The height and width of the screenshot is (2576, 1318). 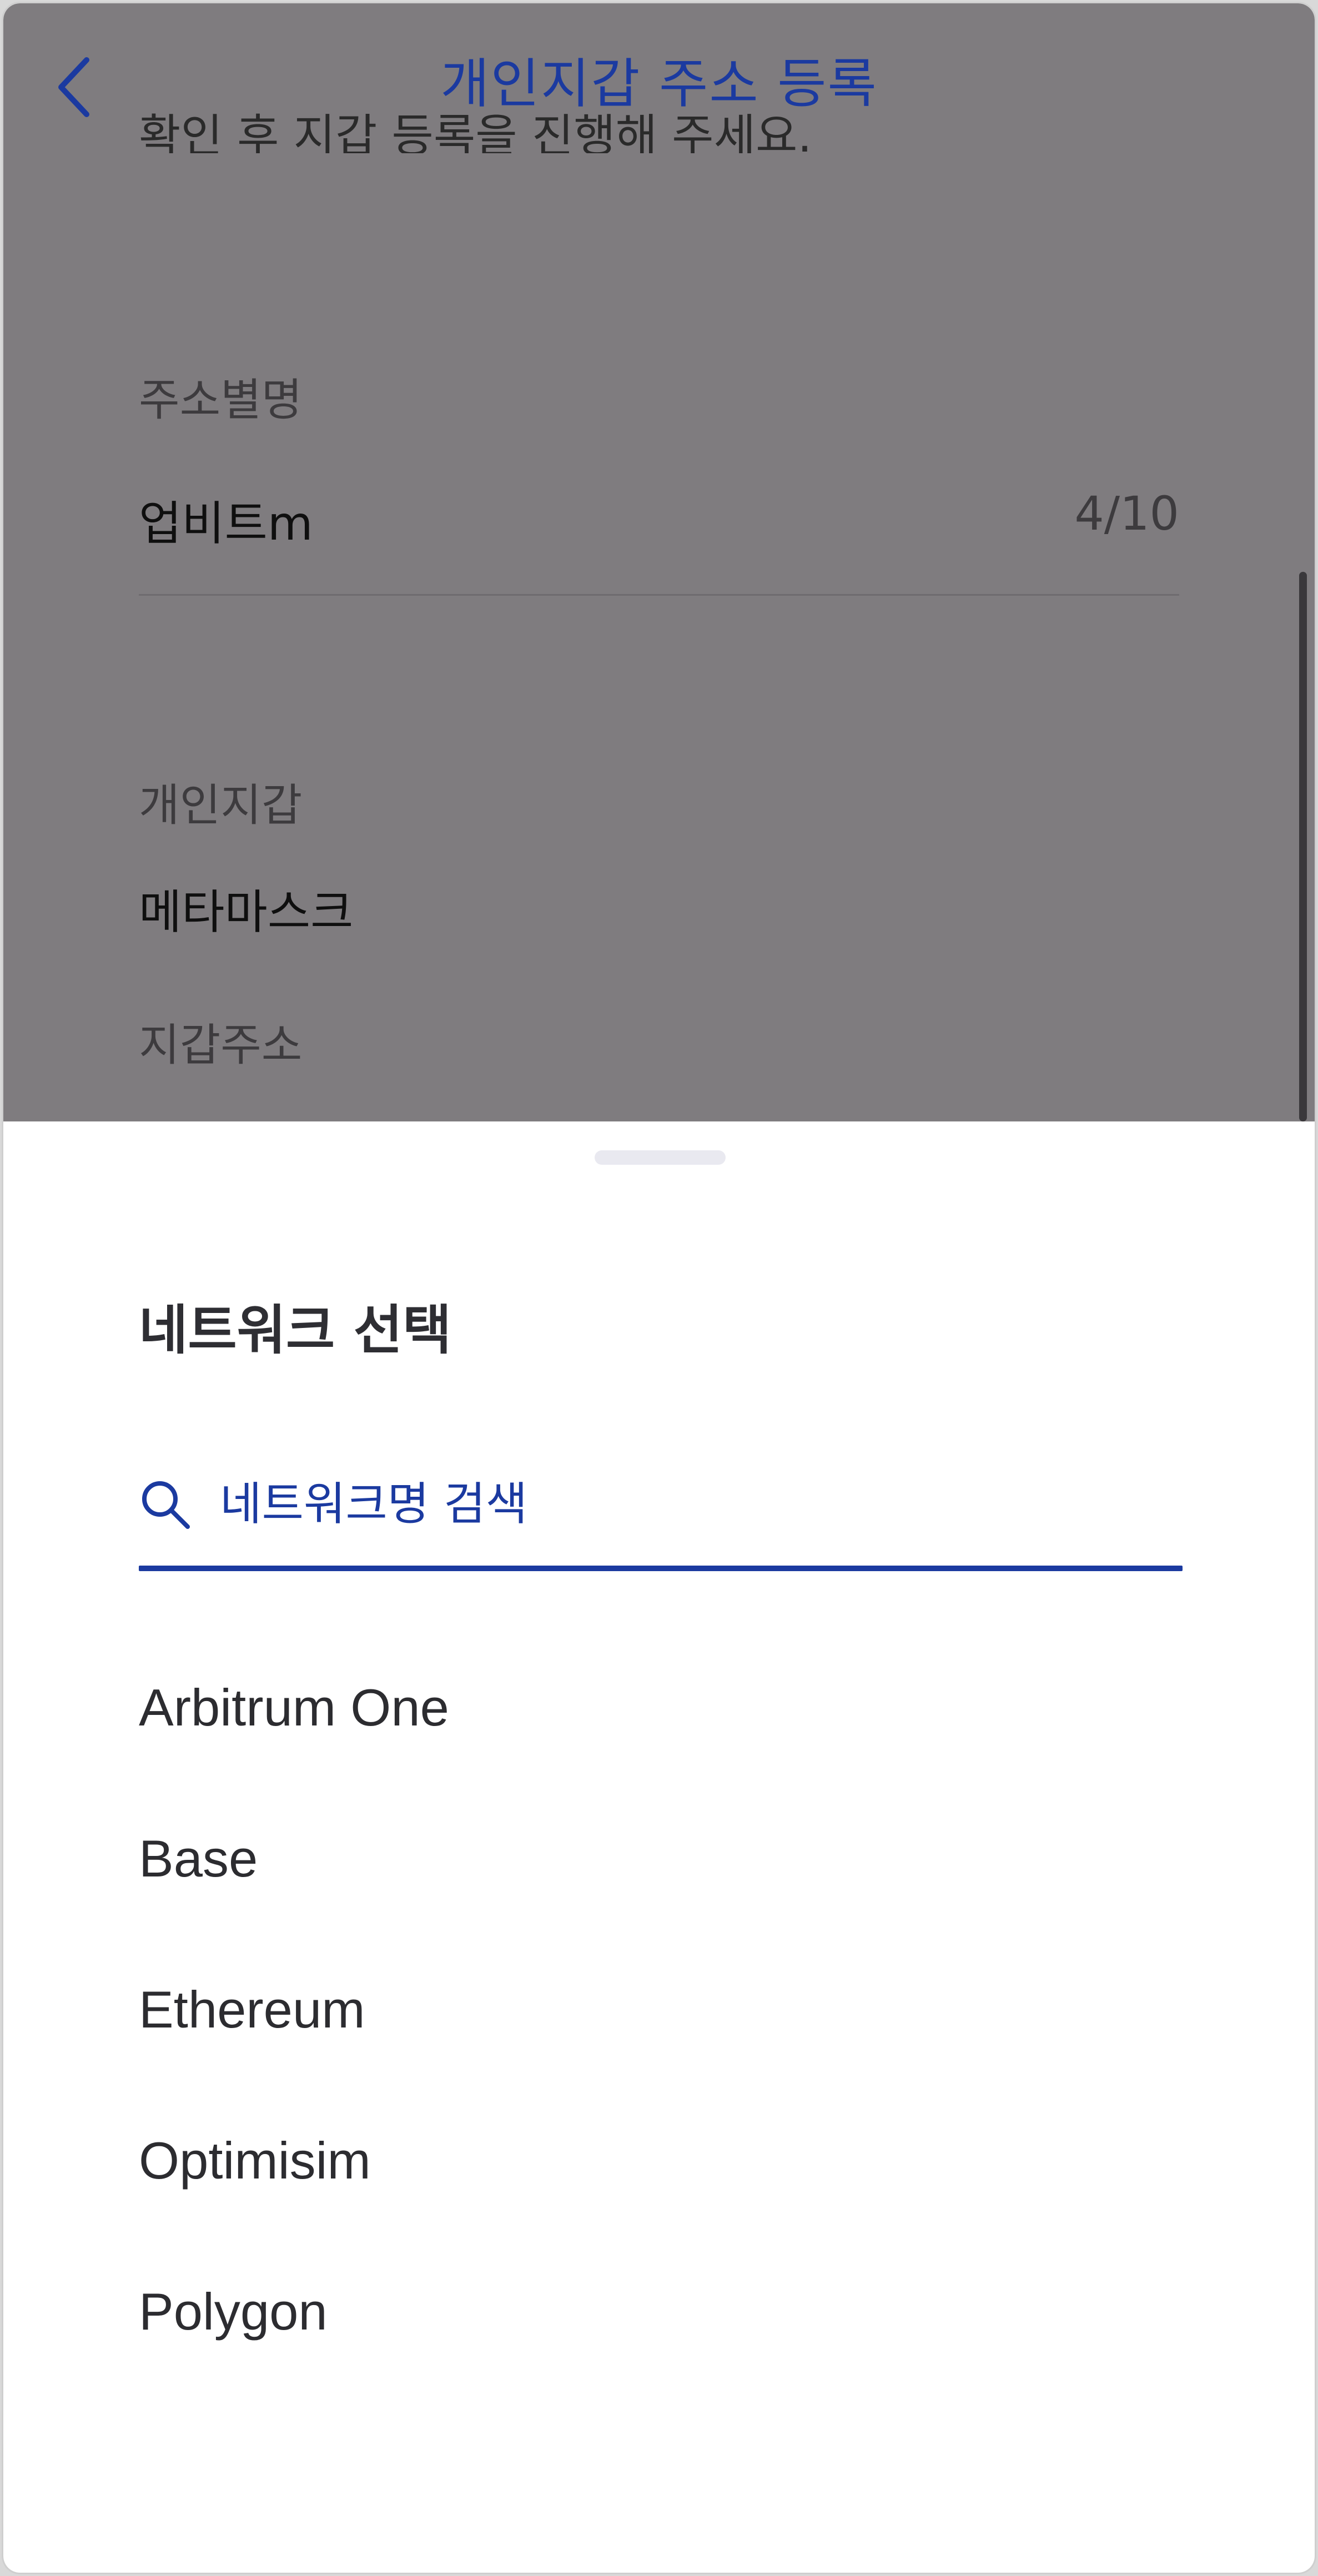 I want to click on network-item-ethereum: Ethereum, so click(x=659, y=2009).